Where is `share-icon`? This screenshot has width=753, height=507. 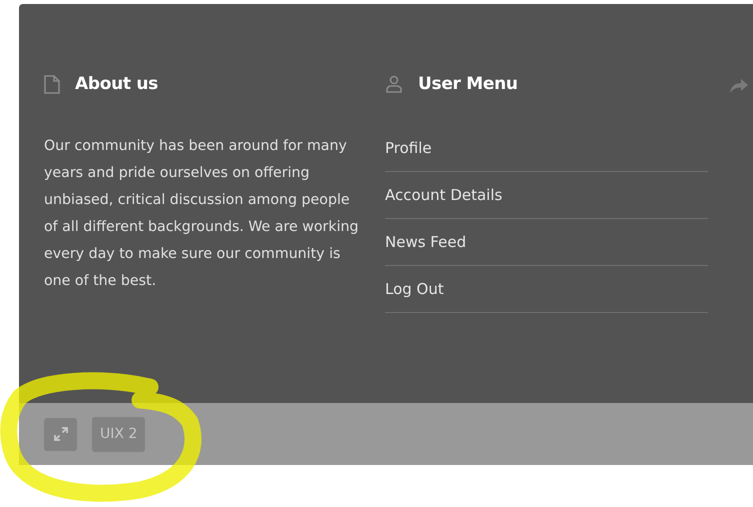 share-icon is located at coordinates (739, 86).